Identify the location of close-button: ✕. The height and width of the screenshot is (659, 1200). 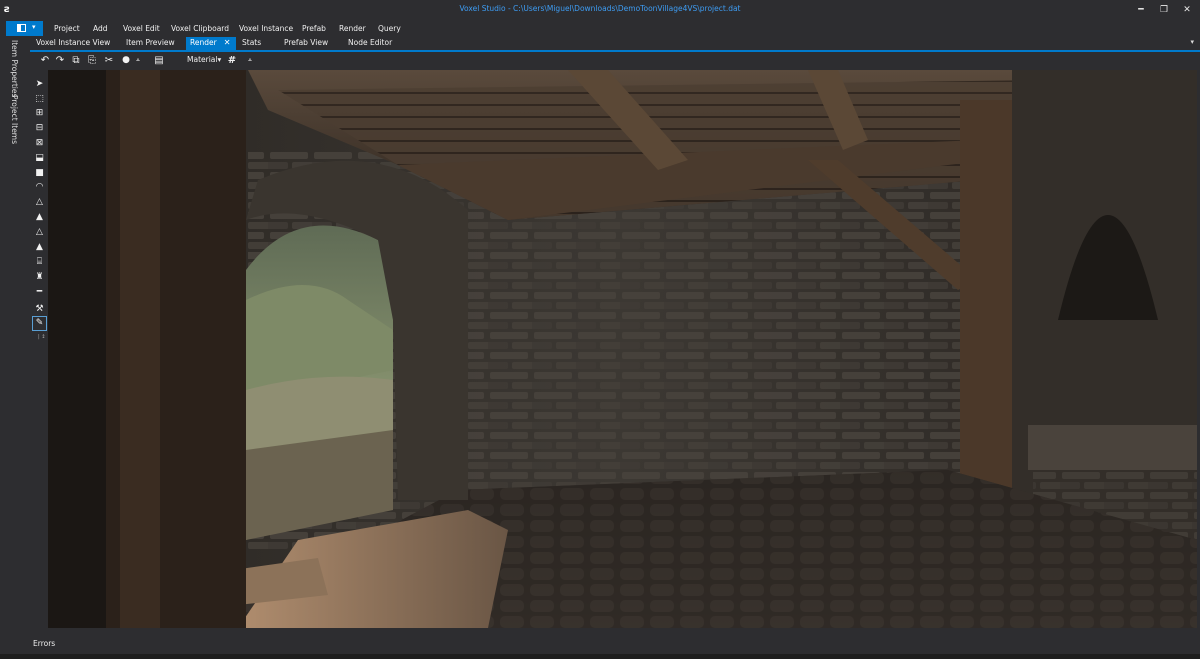
(1187, 10).